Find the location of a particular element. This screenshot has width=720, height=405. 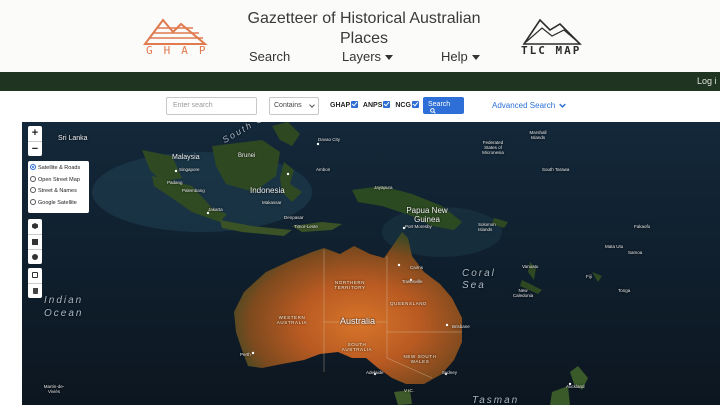

label-port-moresby: Port Moresby is located at coordinates (418, 226).